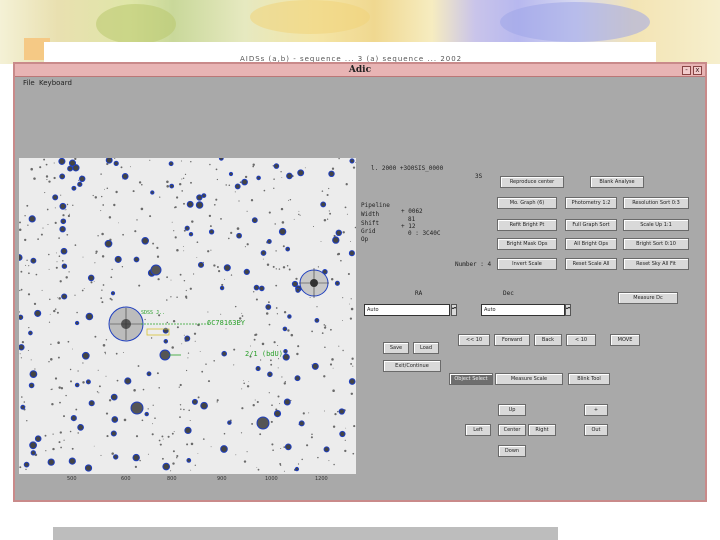 This screenshot has width=720, height=540. I want to click on load-button: Load, so click(426, 348).